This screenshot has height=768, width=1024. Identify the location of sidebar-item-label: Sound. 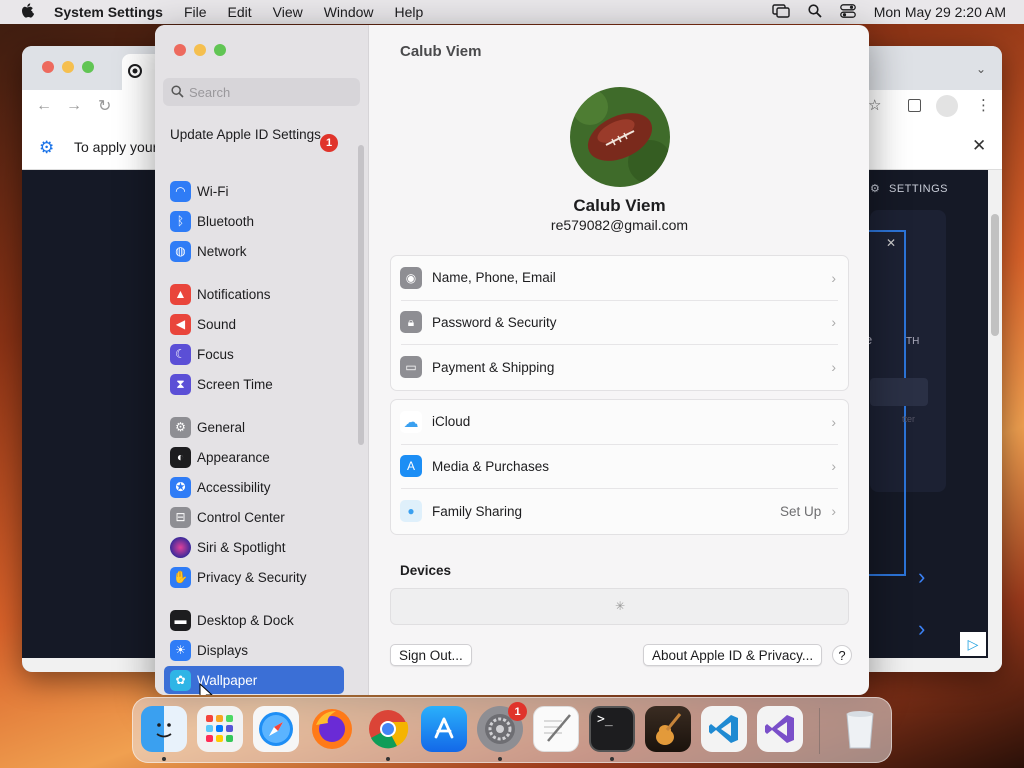
(217, 324).